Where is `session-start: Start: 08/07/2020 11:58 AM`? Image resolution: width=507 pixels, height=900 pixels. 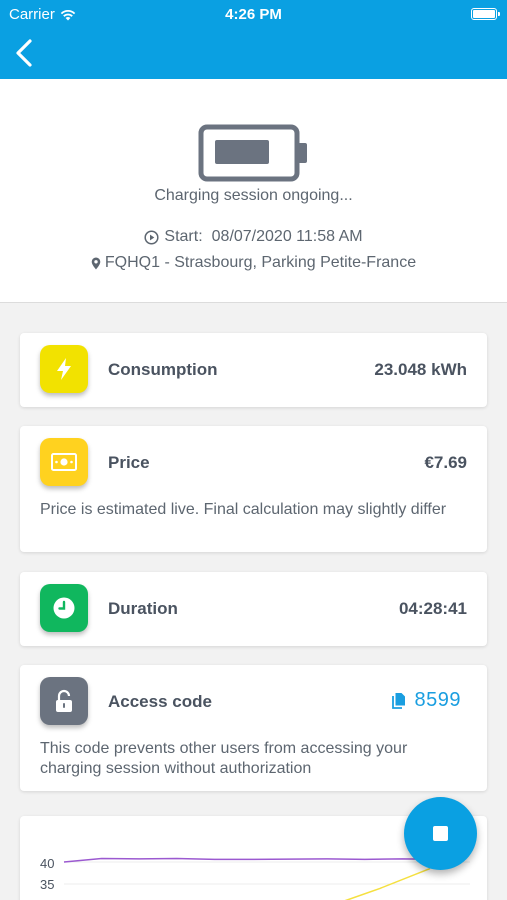
session-start: Start: 08/07/2020 11:58 AM is located at coordinates (253, 237).